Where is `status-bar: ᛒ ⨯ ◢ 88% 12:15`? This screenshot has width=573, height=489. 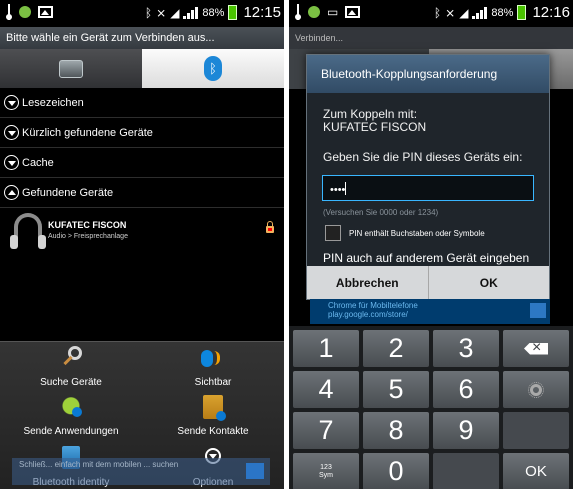 status-bar: ᛒ ⨯ ◢ 88% 12:15 is located at coordinates (142, 13).